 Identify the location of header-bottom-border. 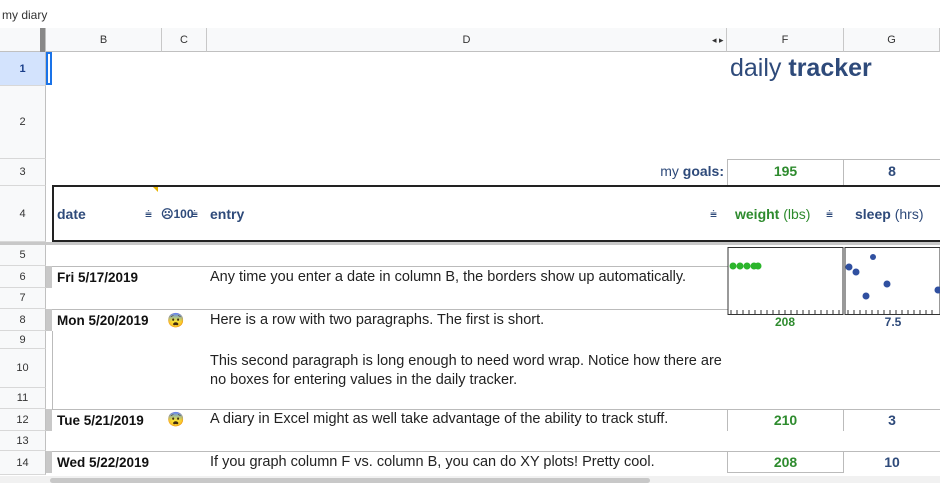
(496, 241).